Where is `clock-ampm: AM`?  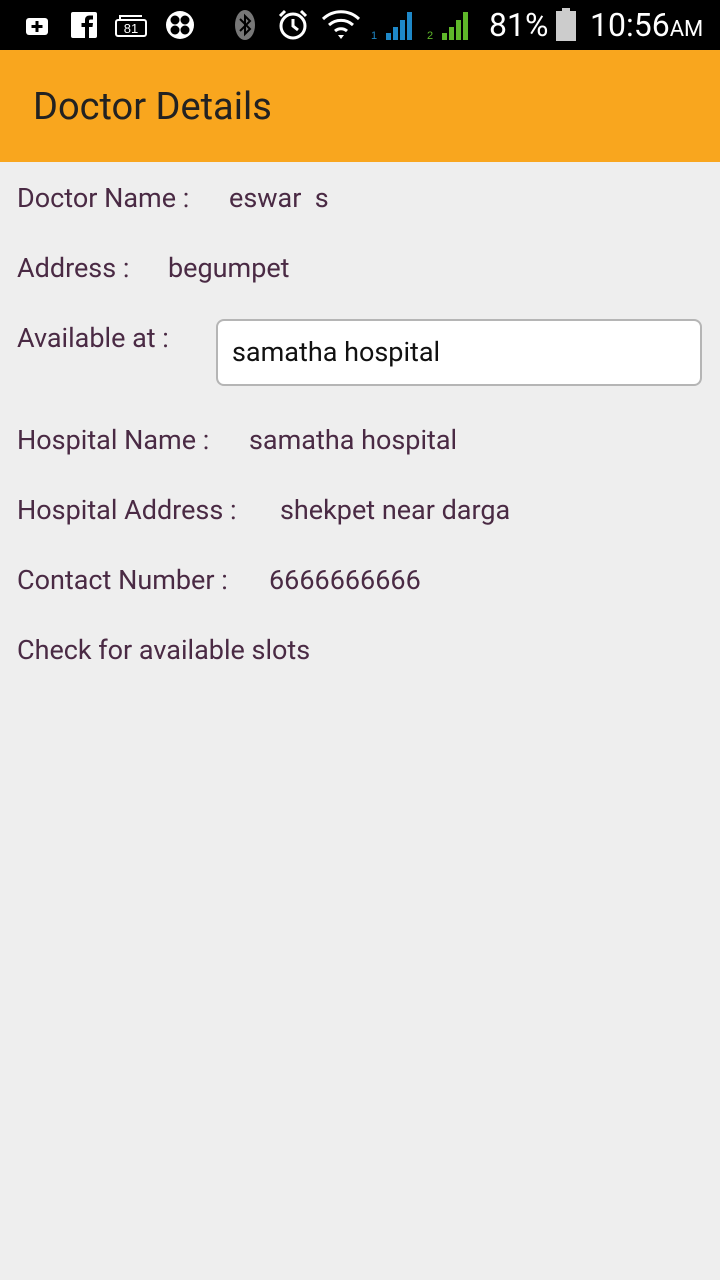
clock-ampm: AM is located at coordinates (686, 29).